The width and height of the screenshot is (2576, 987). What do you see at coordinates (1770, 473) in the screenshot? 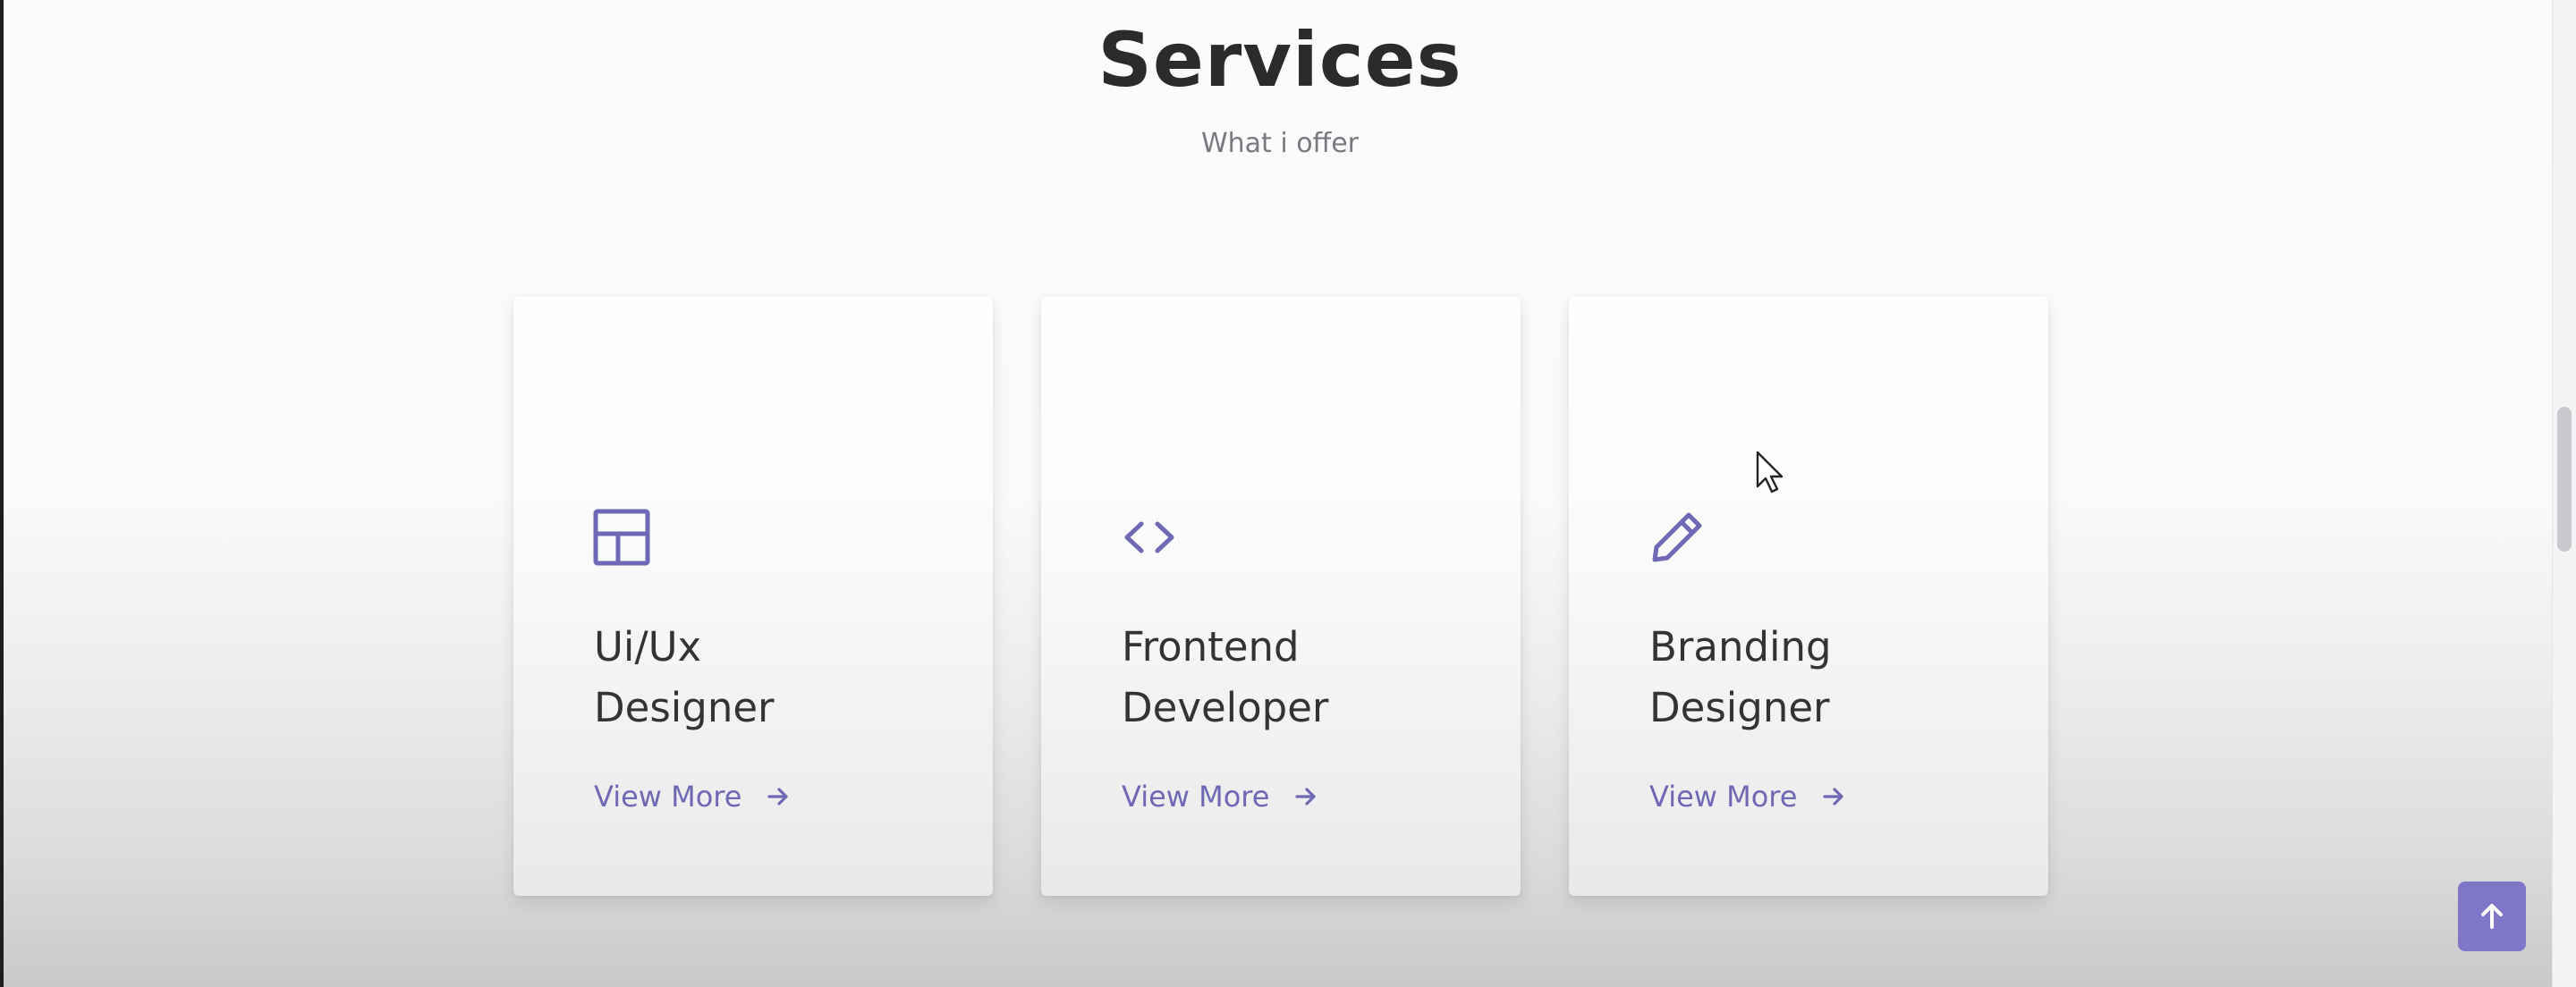
I see `mouse-cursor-icon` at bounding box center [1770, 473].